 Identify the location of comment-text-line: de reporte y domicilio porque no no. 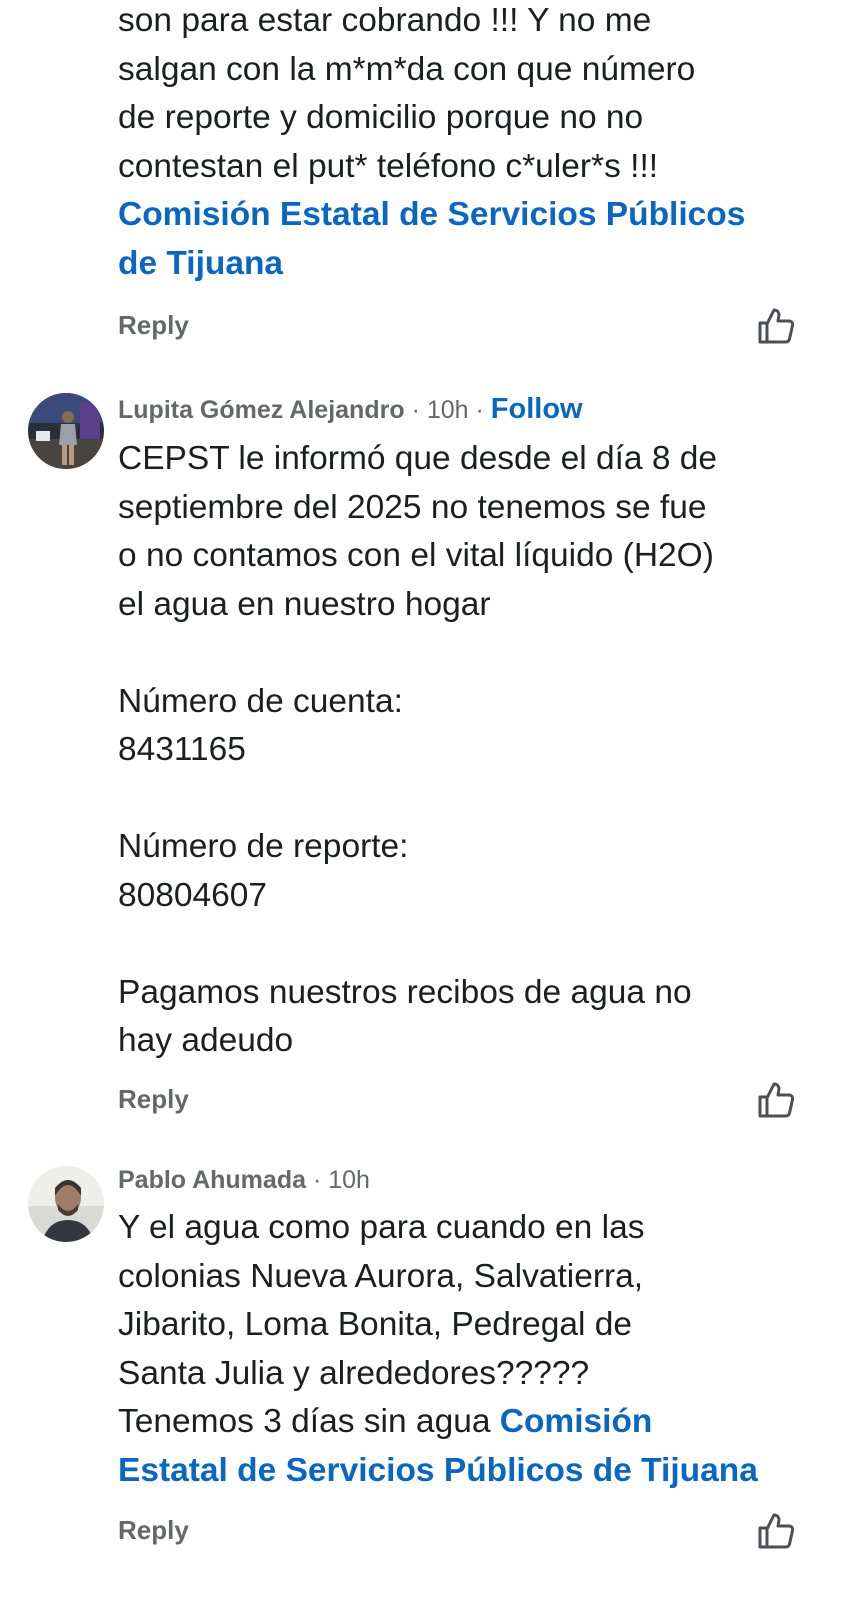
(381, 117).